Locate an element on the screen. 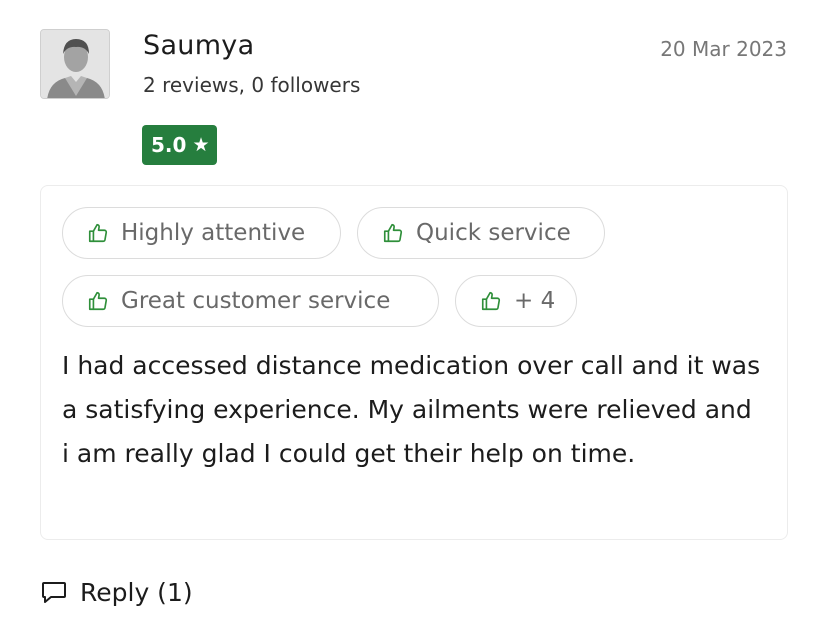  tag-great-customer-service: Great customer service is located at coordinates (250, 301).